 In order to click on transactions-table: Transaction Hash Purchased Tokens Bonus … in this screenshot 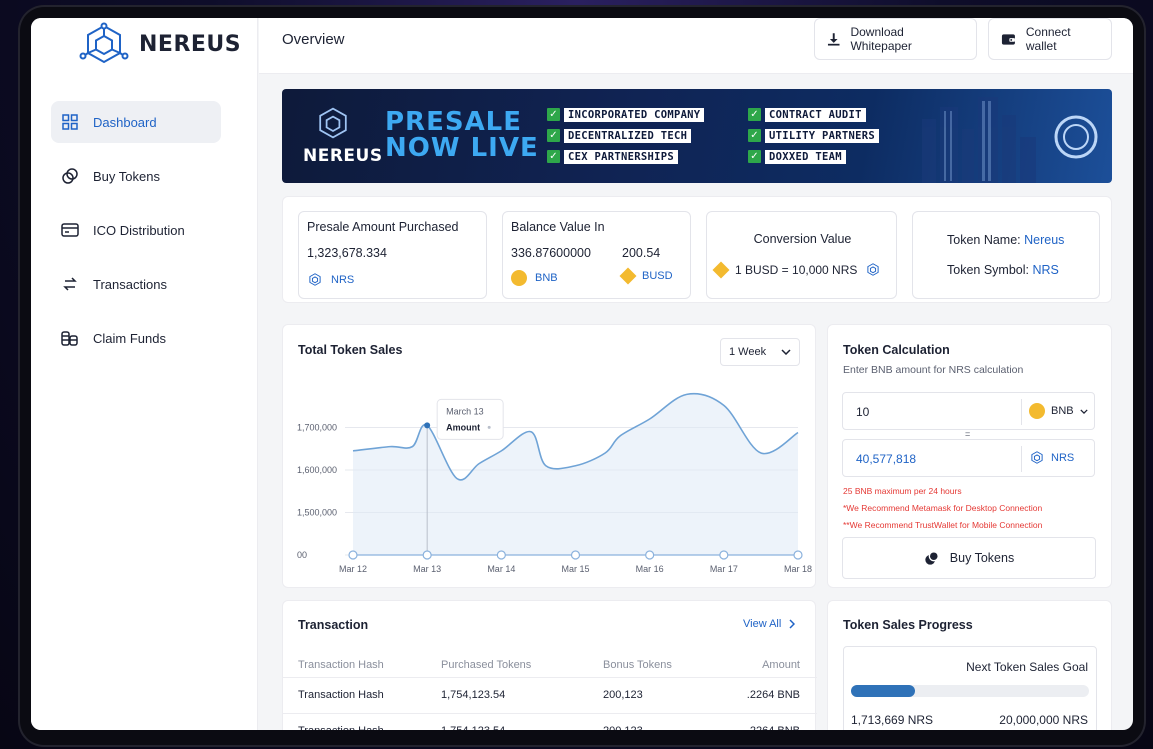, I will do `click(550, 691)`.